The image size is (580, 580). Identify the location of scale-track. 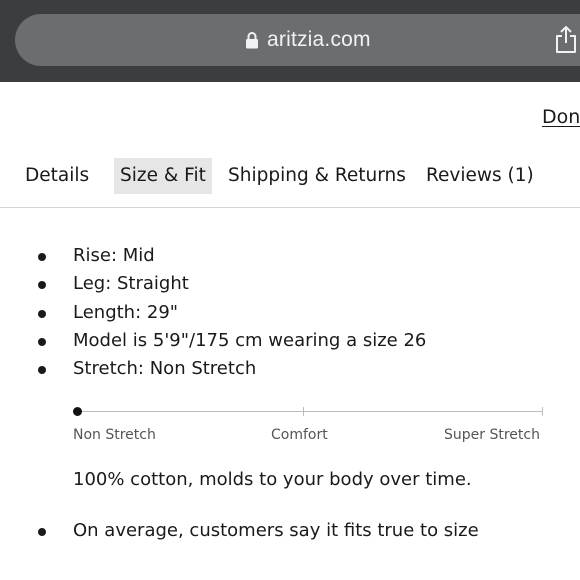
(310, 411).